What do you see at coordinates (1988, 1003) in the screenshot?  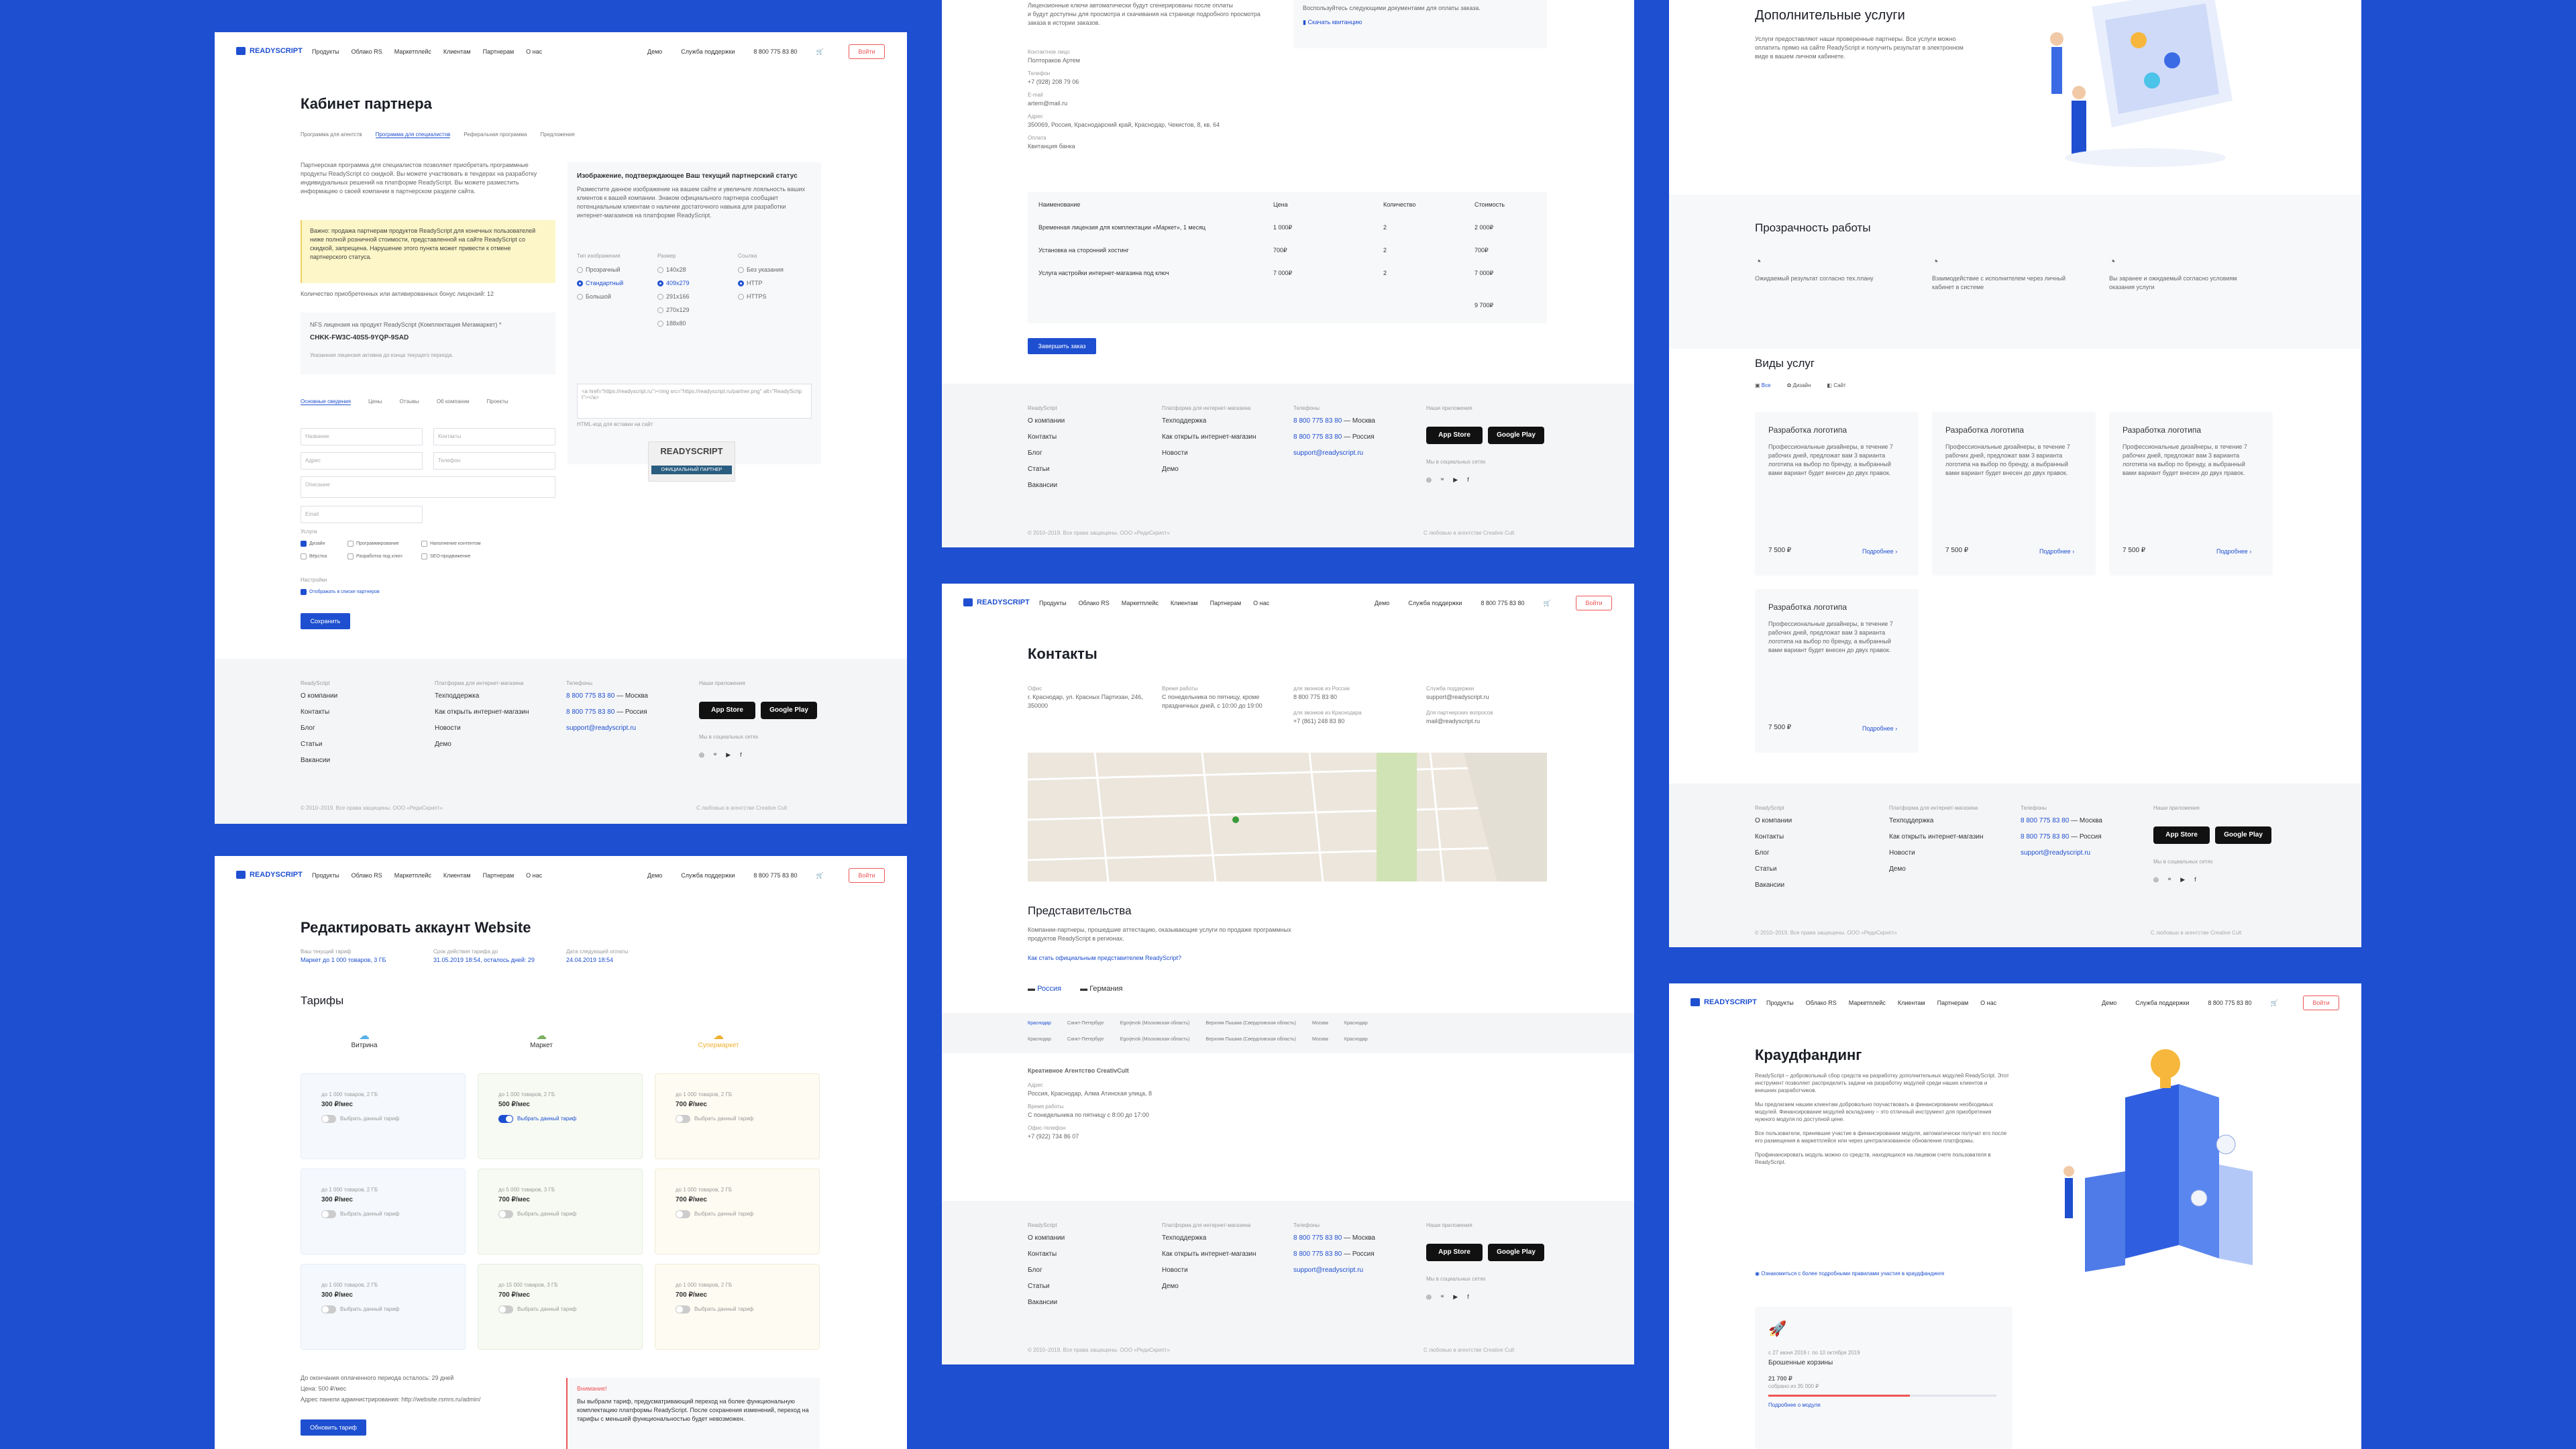 I see `nav-item: О нас` at bounding box center [1988, 1003].